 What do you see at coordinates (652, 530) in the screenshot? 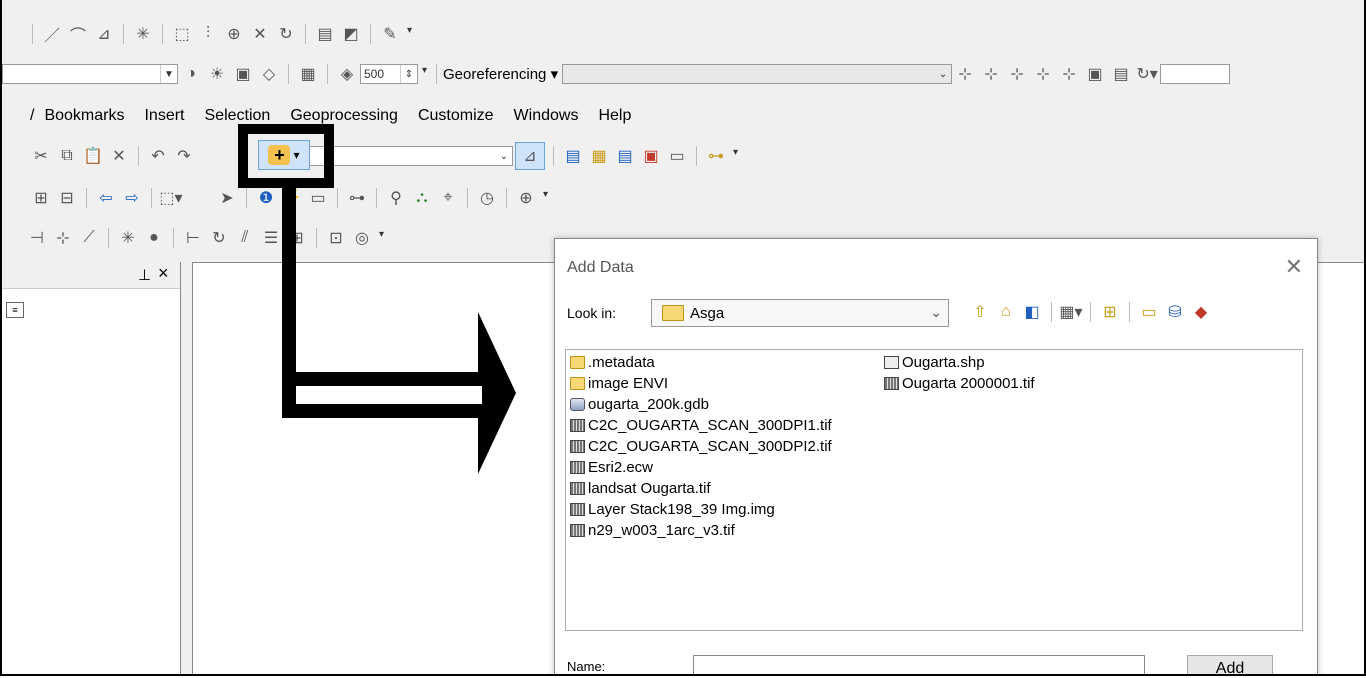
I see `list-item: n29_w003_1arc_v3.tif` at bounding box center [652, 530].